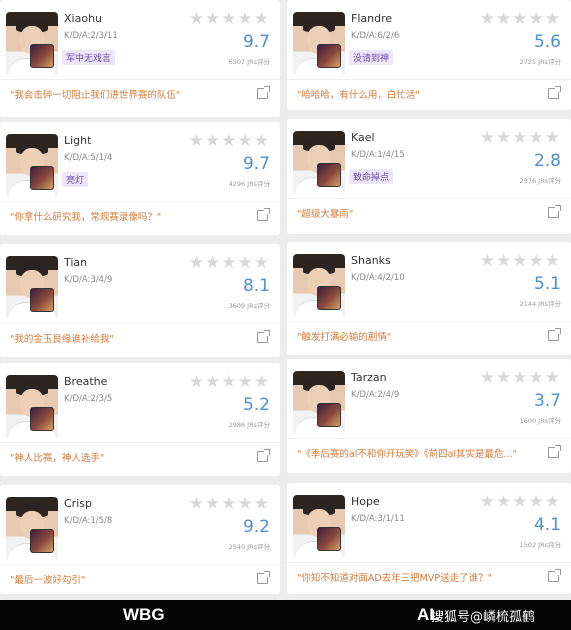 Image resolution: width=571 pixels, height=630 pixels. Describe the element at coordinates (88, 399) in the screenshot. I see `player-kda: K/D/A:2/3/5` at that location.